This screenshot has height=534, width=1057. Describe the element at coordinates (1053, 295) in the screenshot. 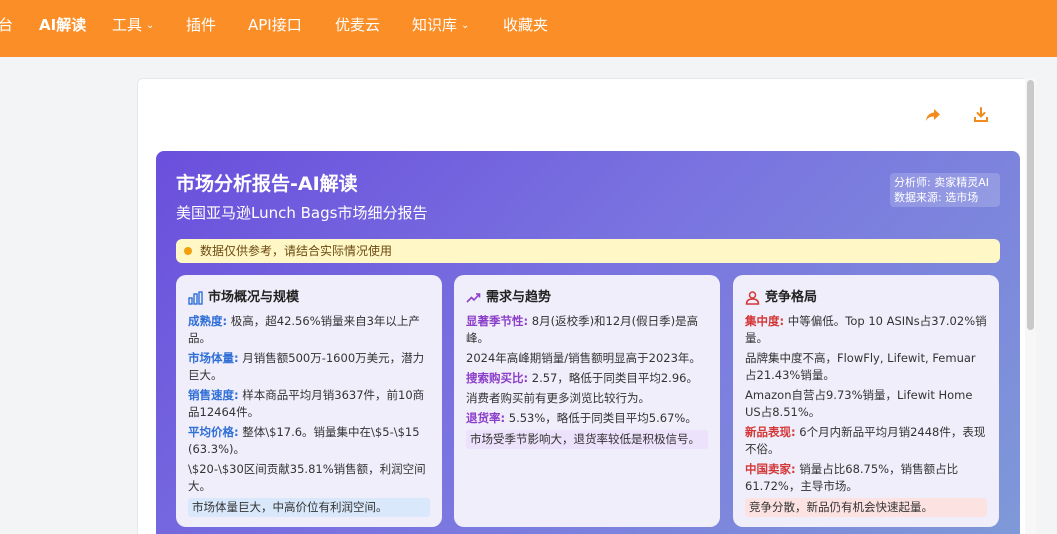

I see `page-edge` at that location.